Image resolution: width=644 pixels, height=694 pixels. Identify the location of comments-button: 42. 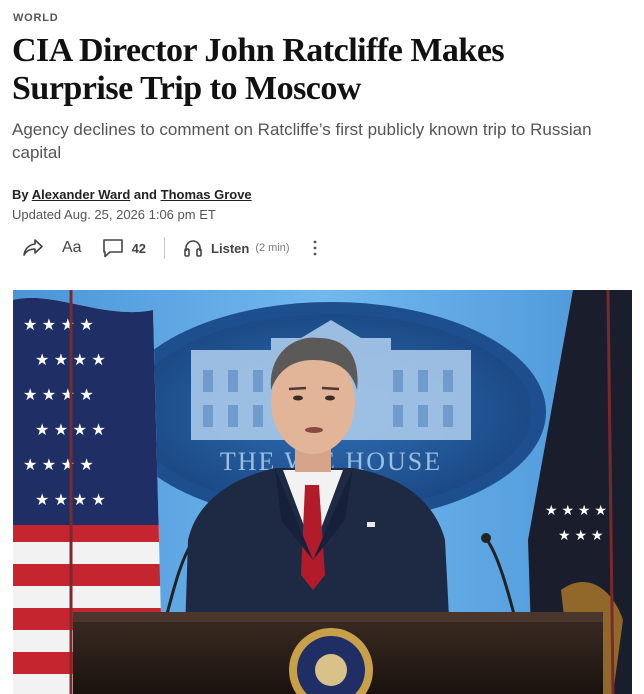
(124, 248).